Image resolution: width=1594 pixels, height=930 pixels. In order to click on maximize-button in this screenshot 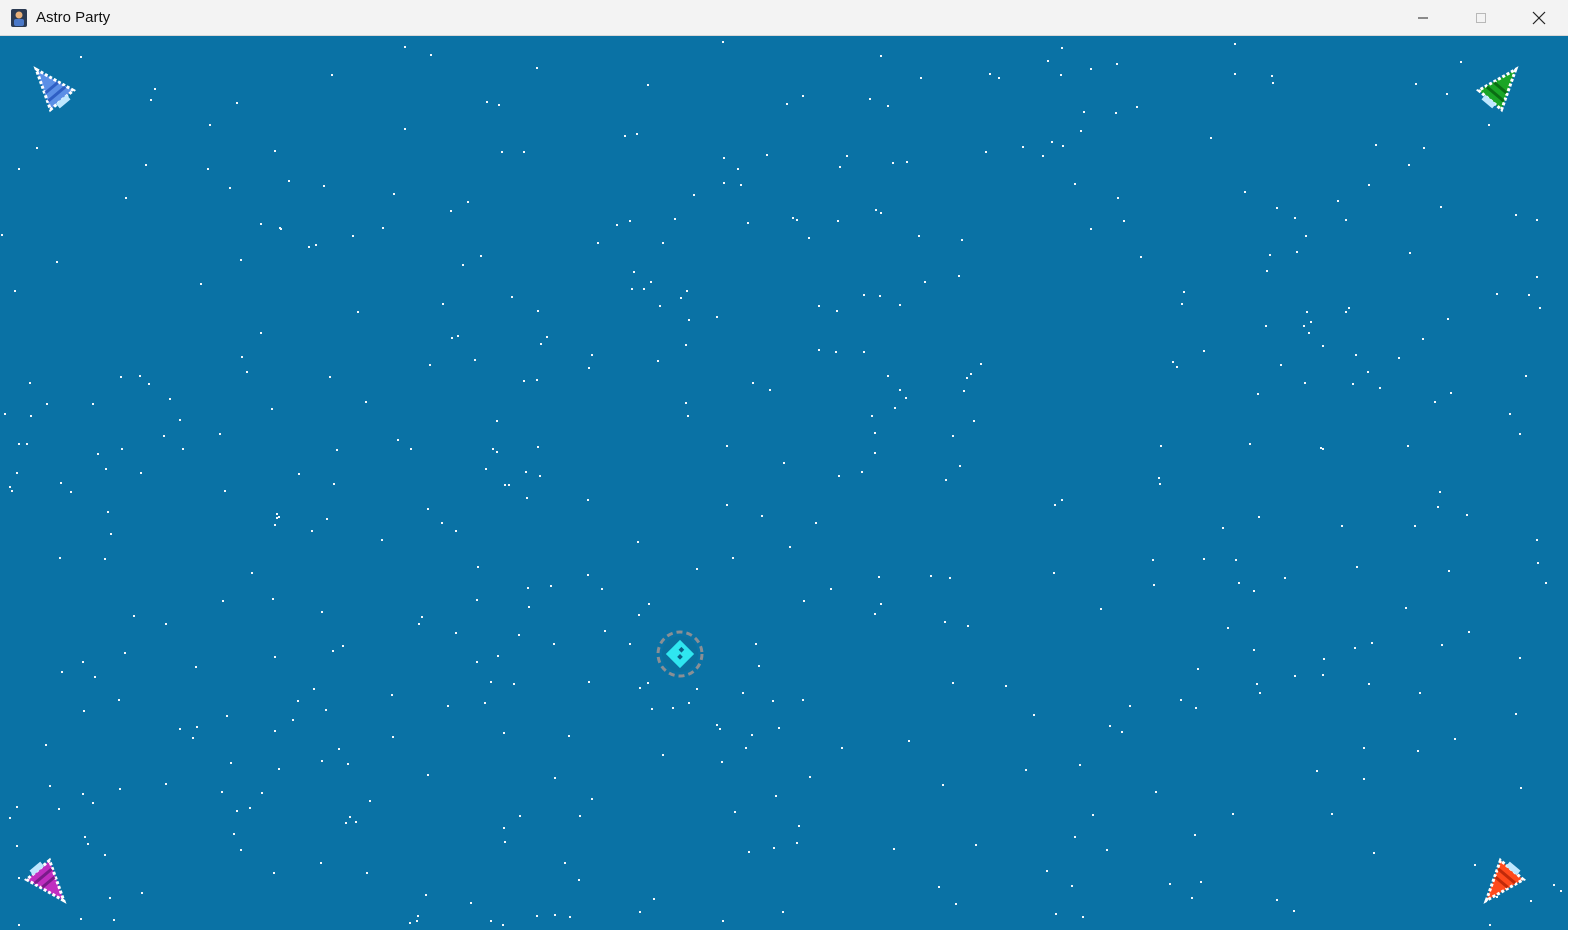, I will do `click(1481, 17)`.